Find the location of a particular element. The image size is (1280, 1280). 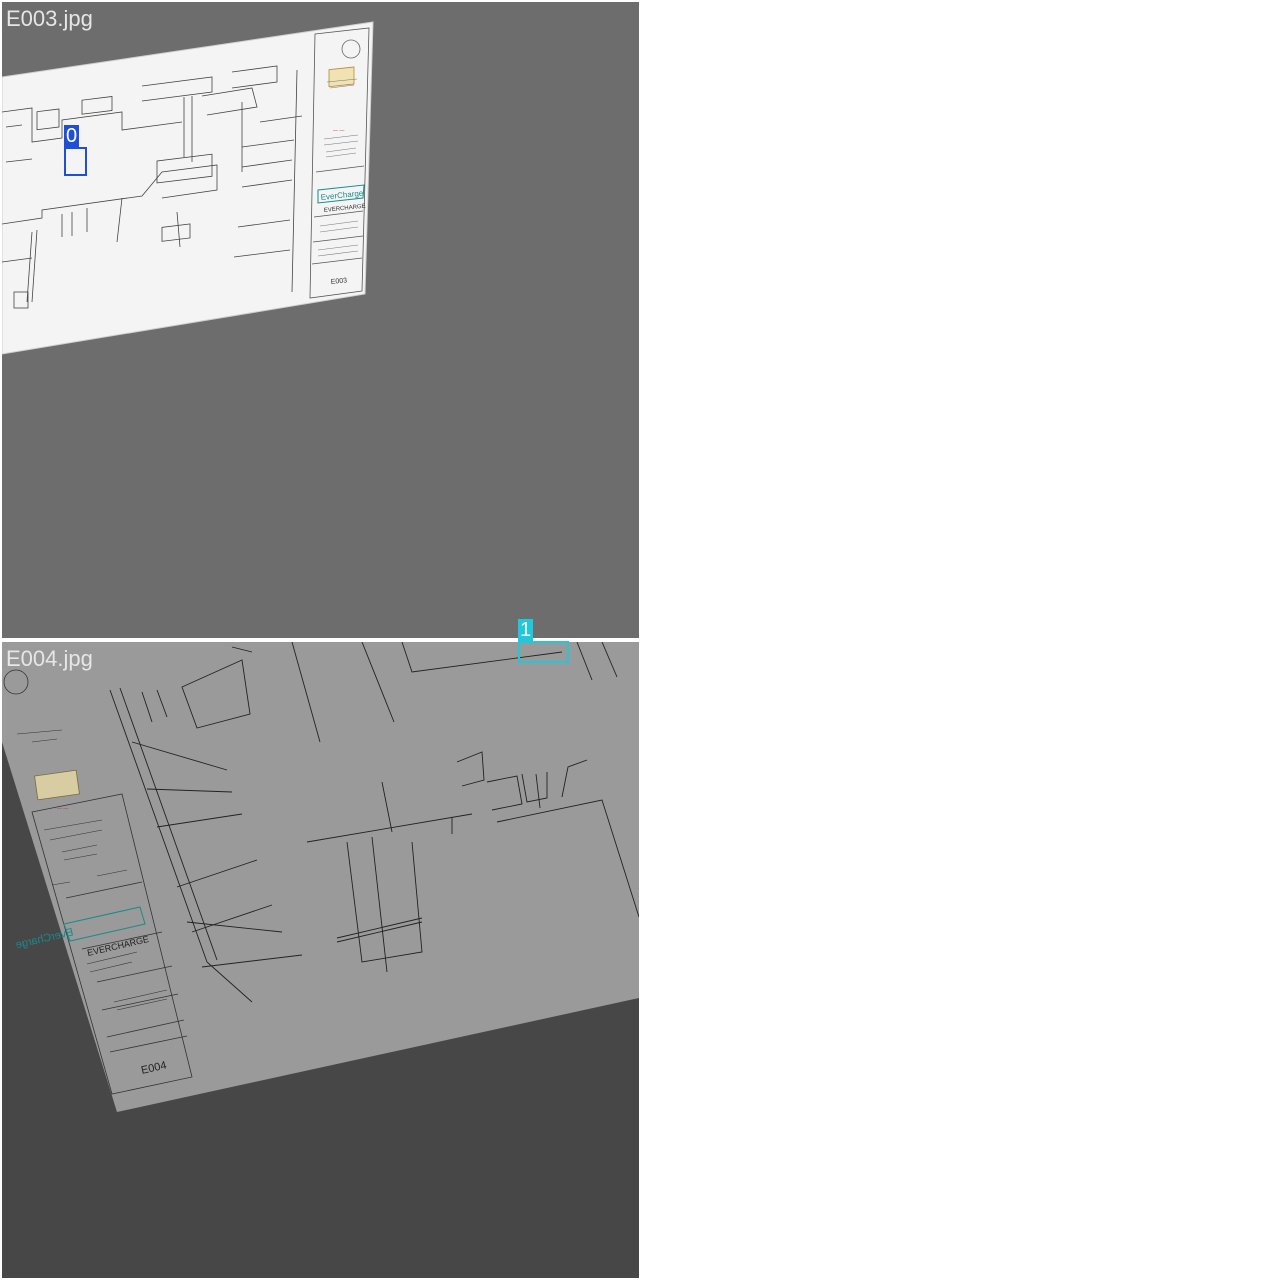

detection-label-0: 0 is located at coordinates (72, 136).